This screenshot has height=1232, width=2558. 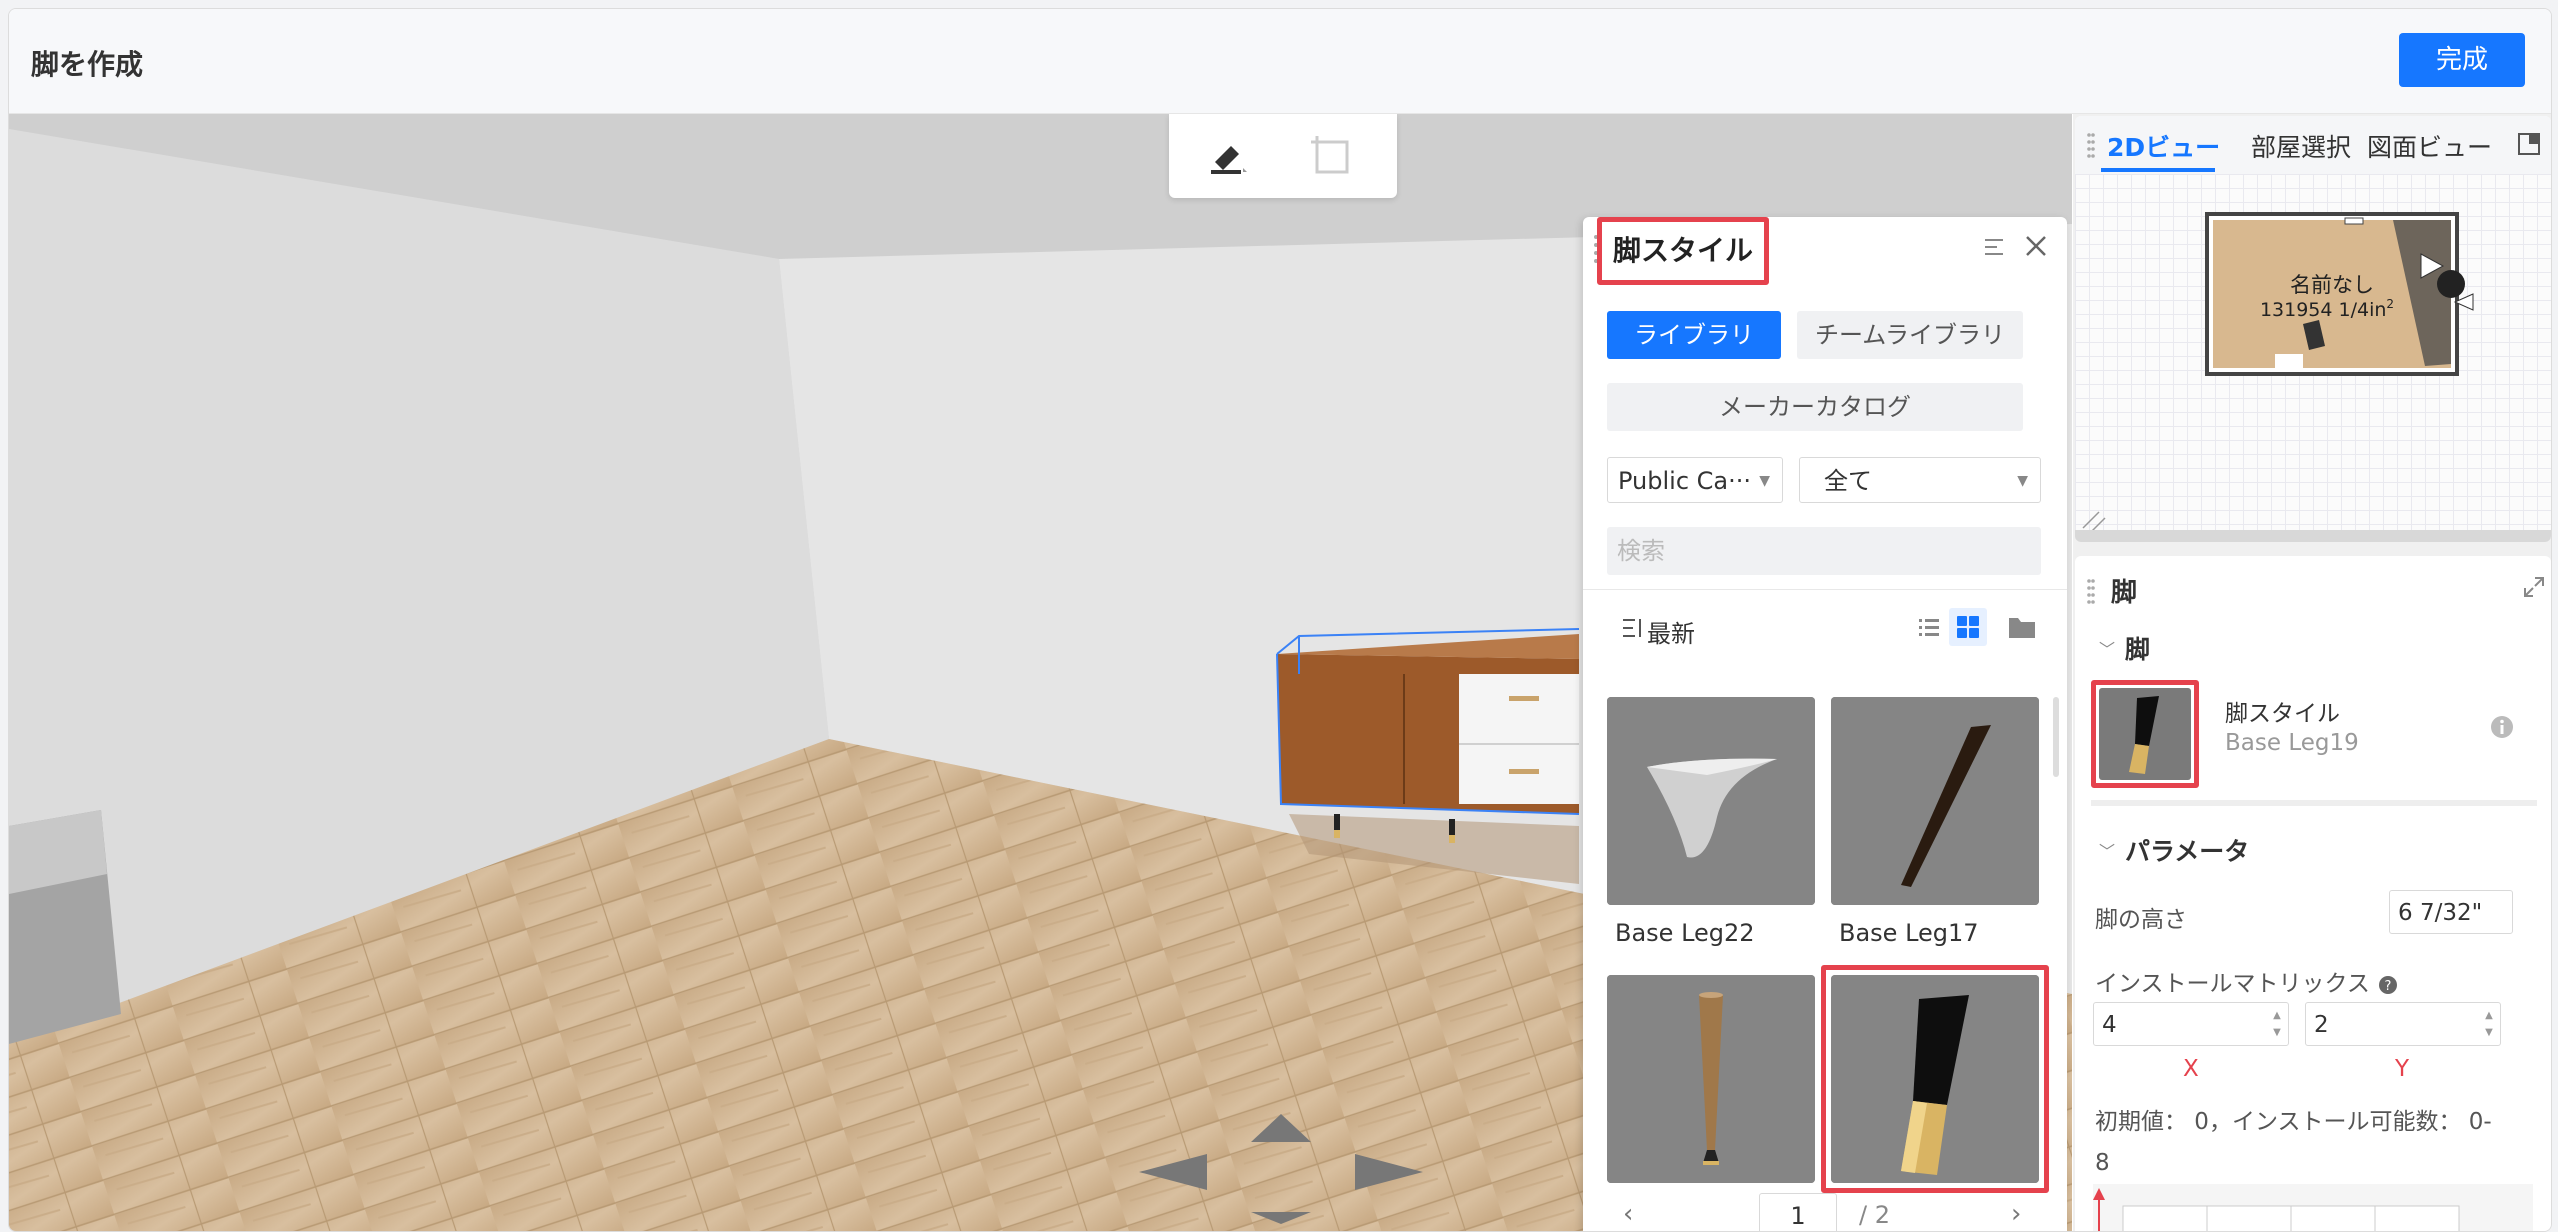 What do you see at coordinates (2402, 1069) in the screenshot?
I see `y-axis-label: Y` at bounding box center [2402, 1069].